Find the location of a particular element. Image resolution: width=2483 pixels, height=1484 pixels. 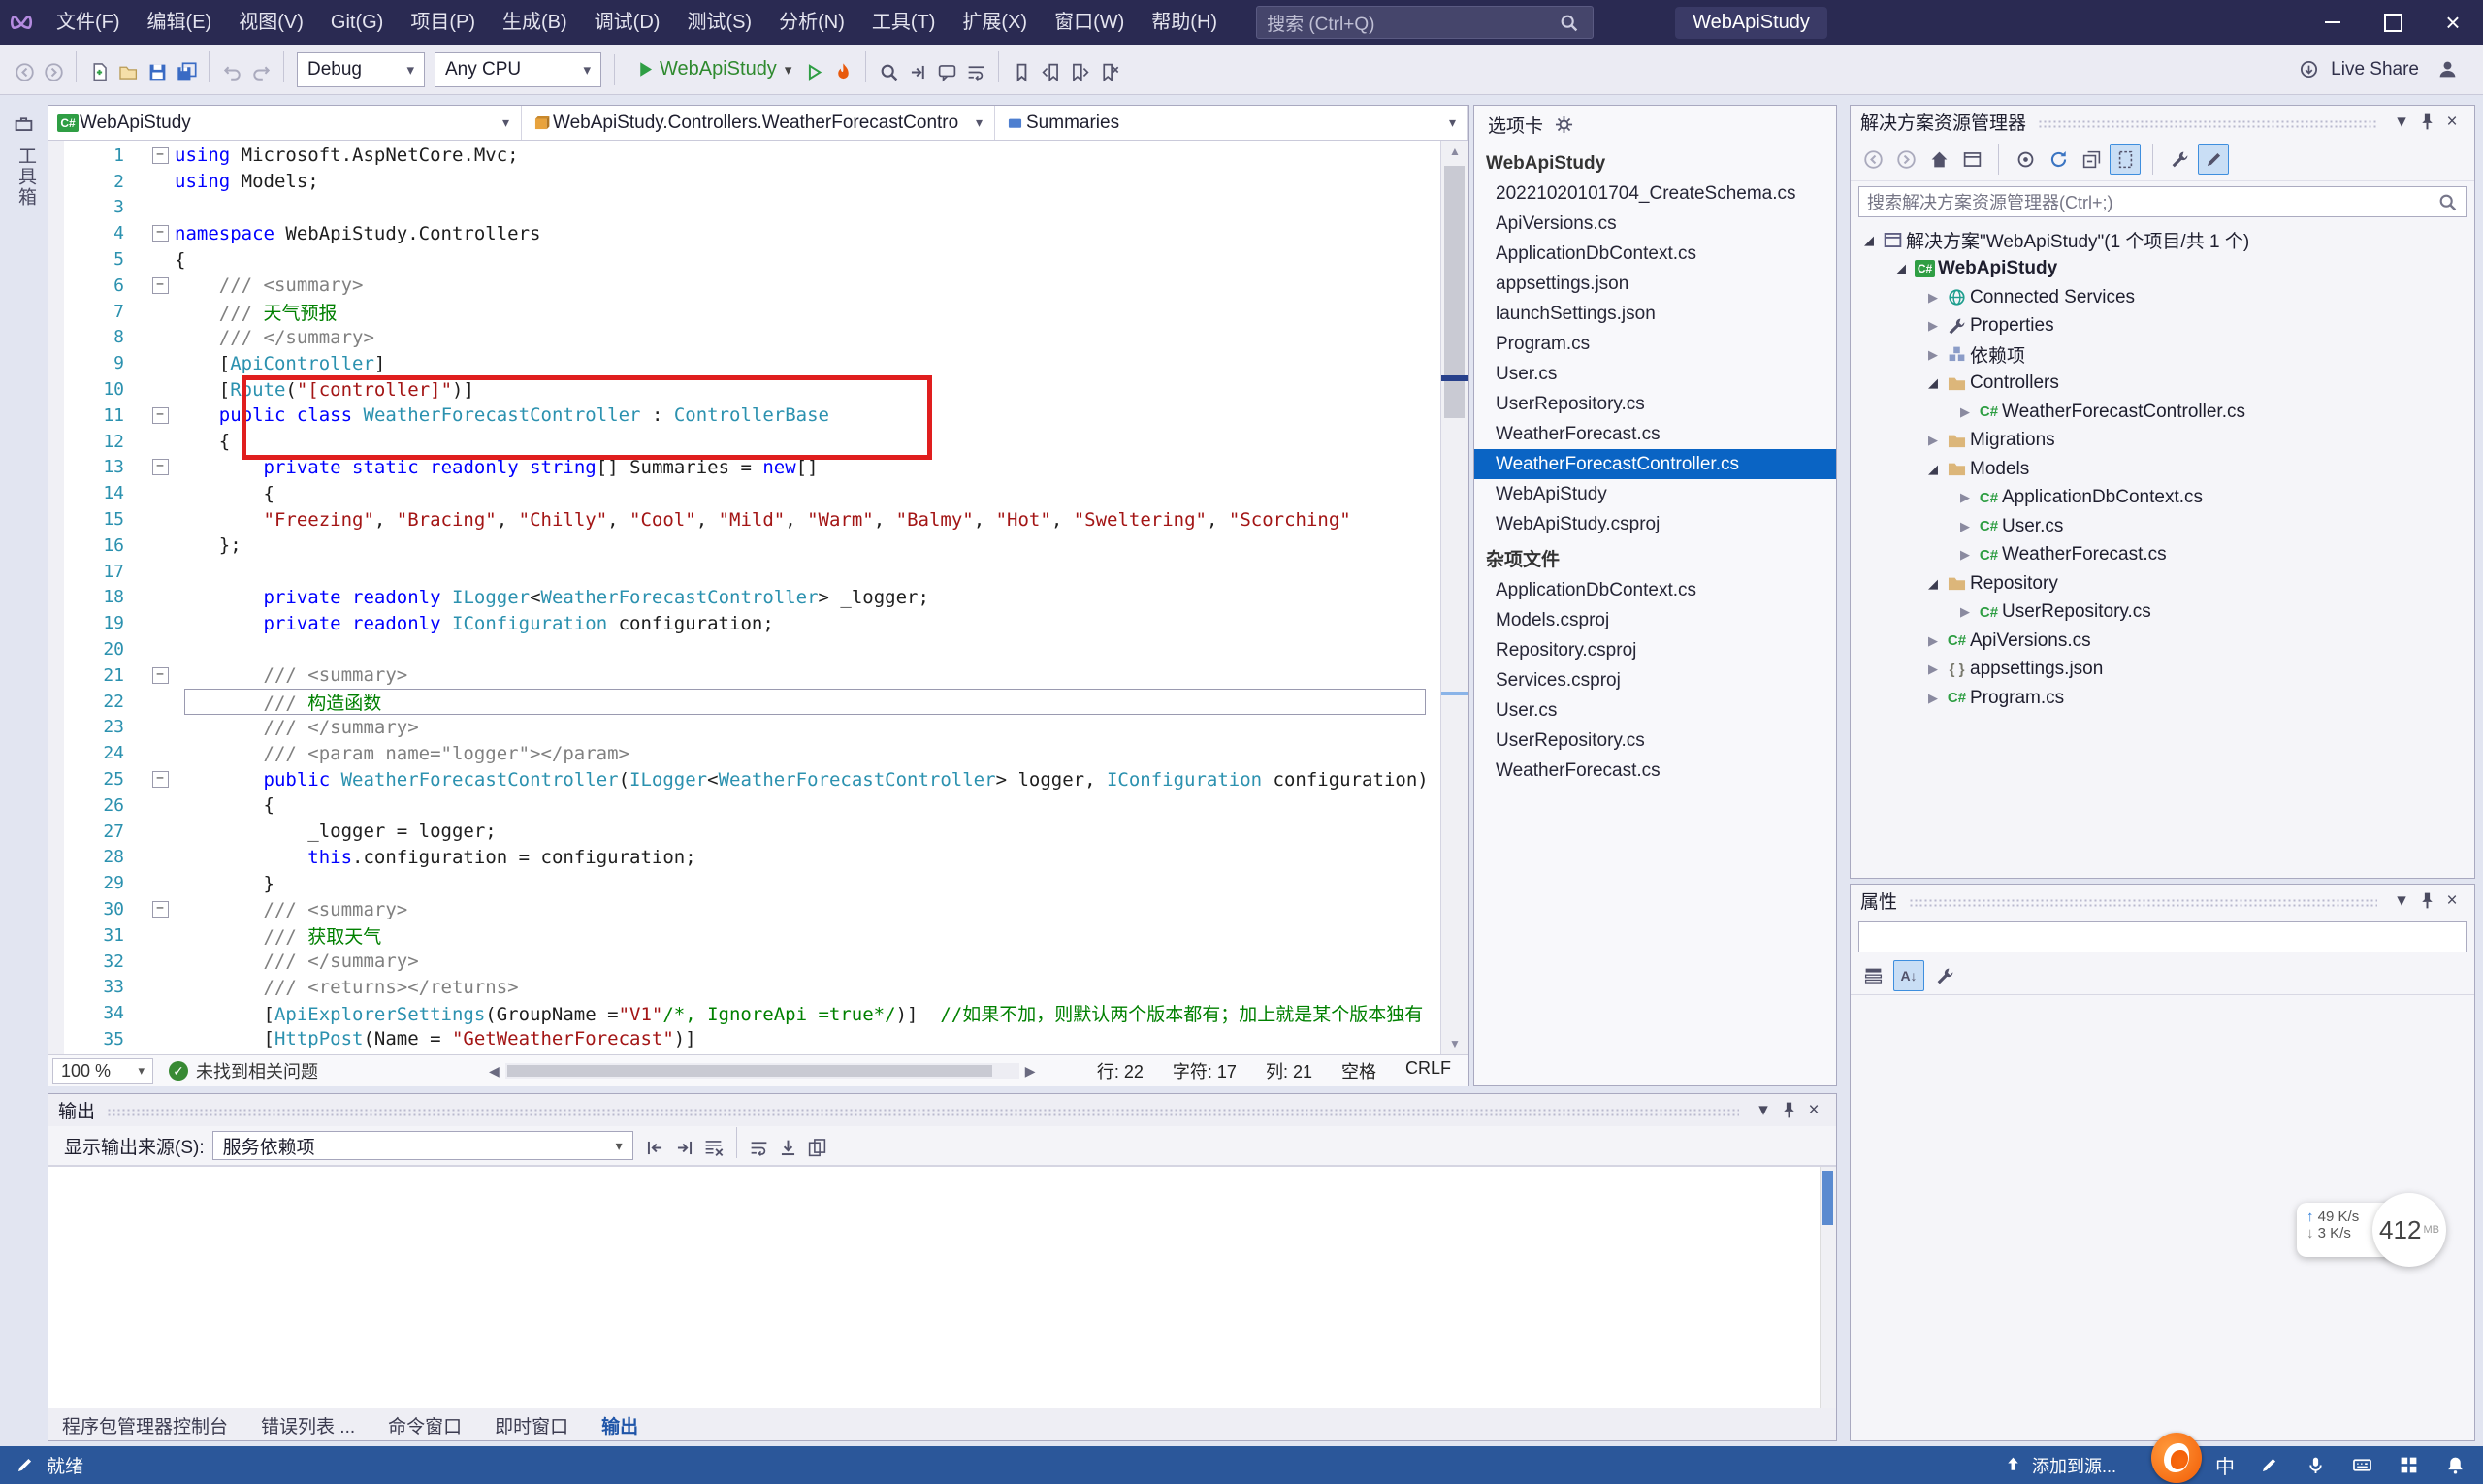

code-health-indicator: ✓ 未找到相关问题 is located at coordinates (244, 1070).